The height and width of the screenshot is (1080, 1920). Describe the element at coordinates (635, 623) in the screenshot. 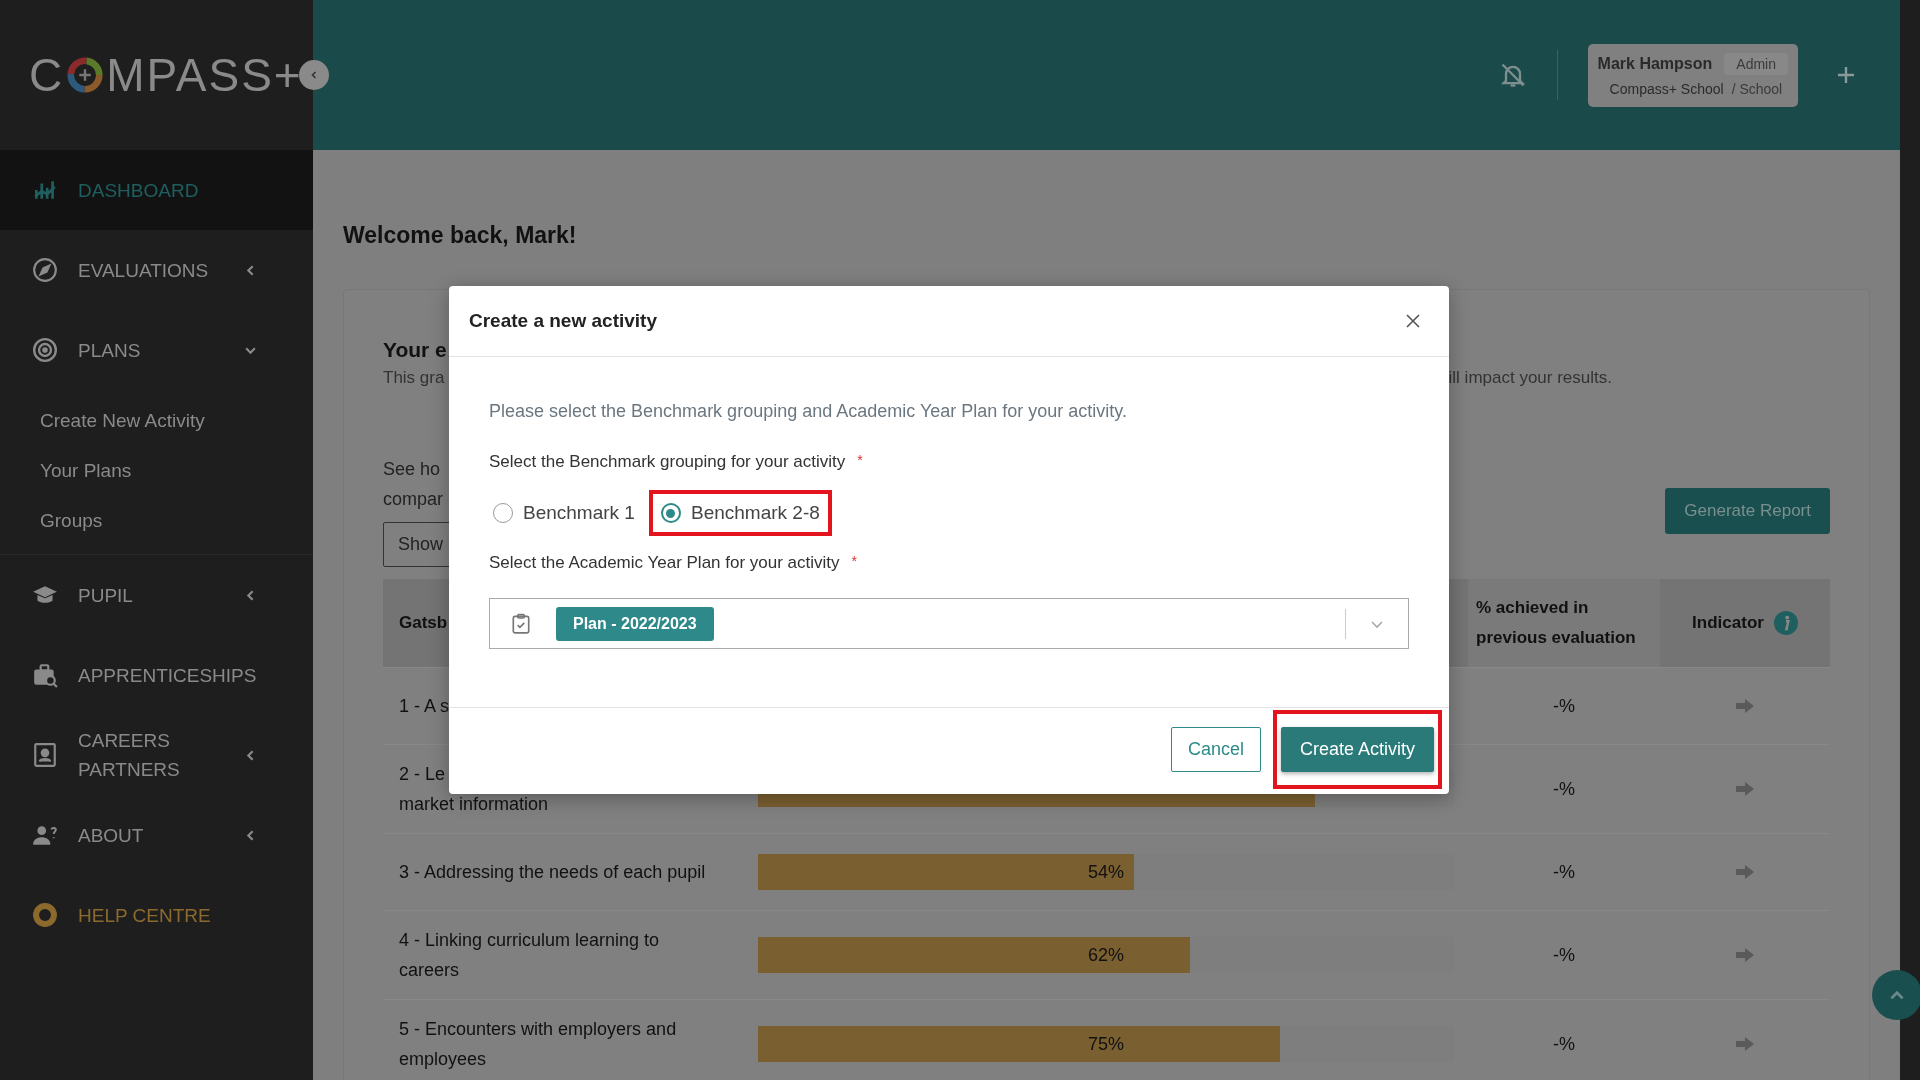

I see `plan-tag: Plan - 2022/2023` at that location.